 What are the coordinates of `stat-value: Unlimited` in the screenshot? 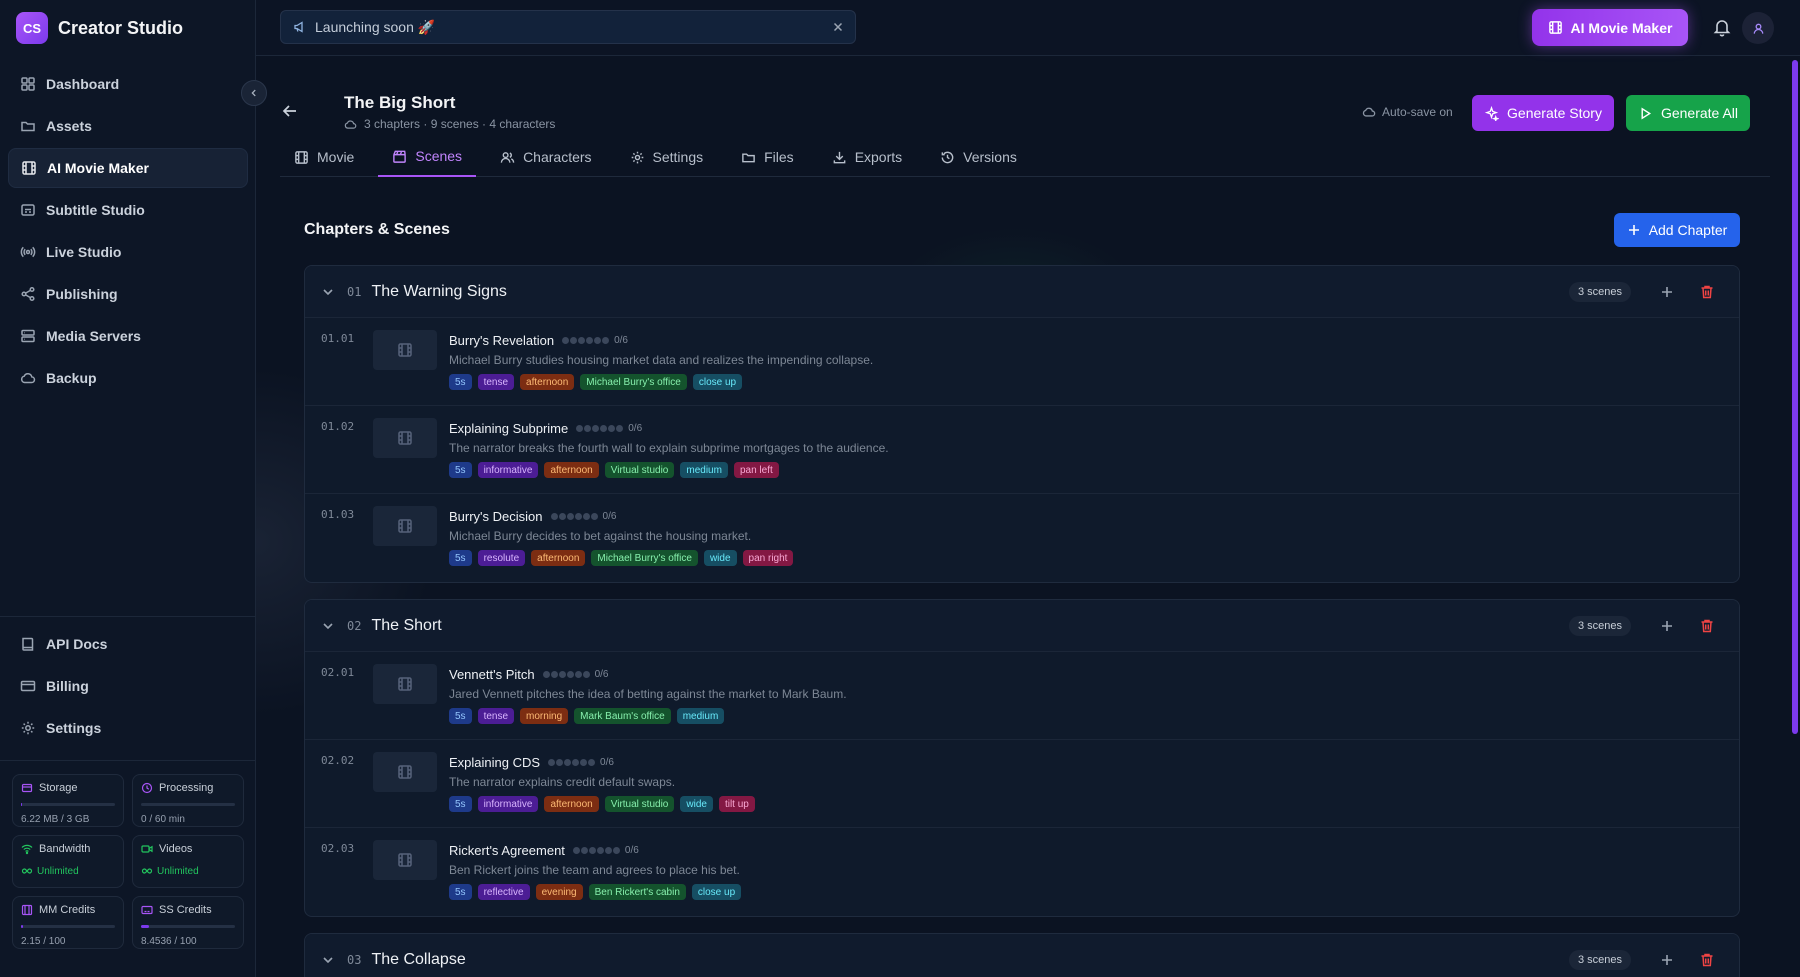 It's located at (58, 871).